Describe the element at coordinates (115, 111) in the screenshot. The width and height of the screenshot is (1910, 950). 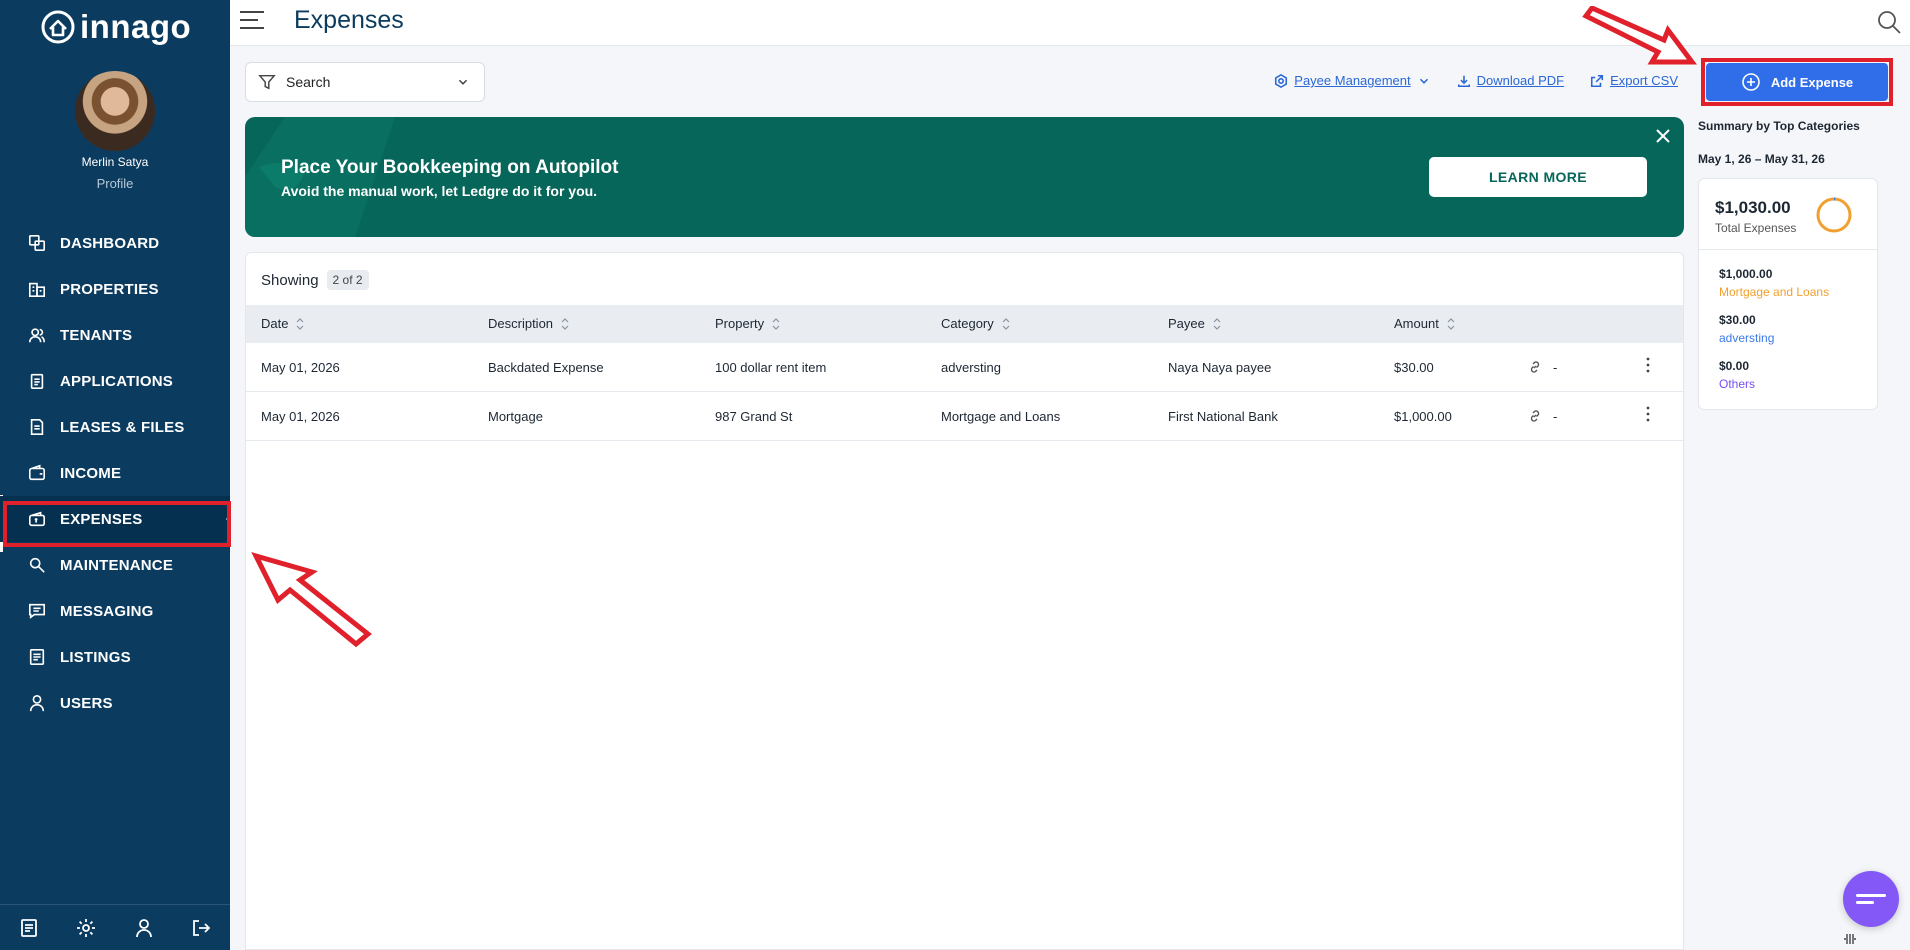
I see `avatar` at that location.